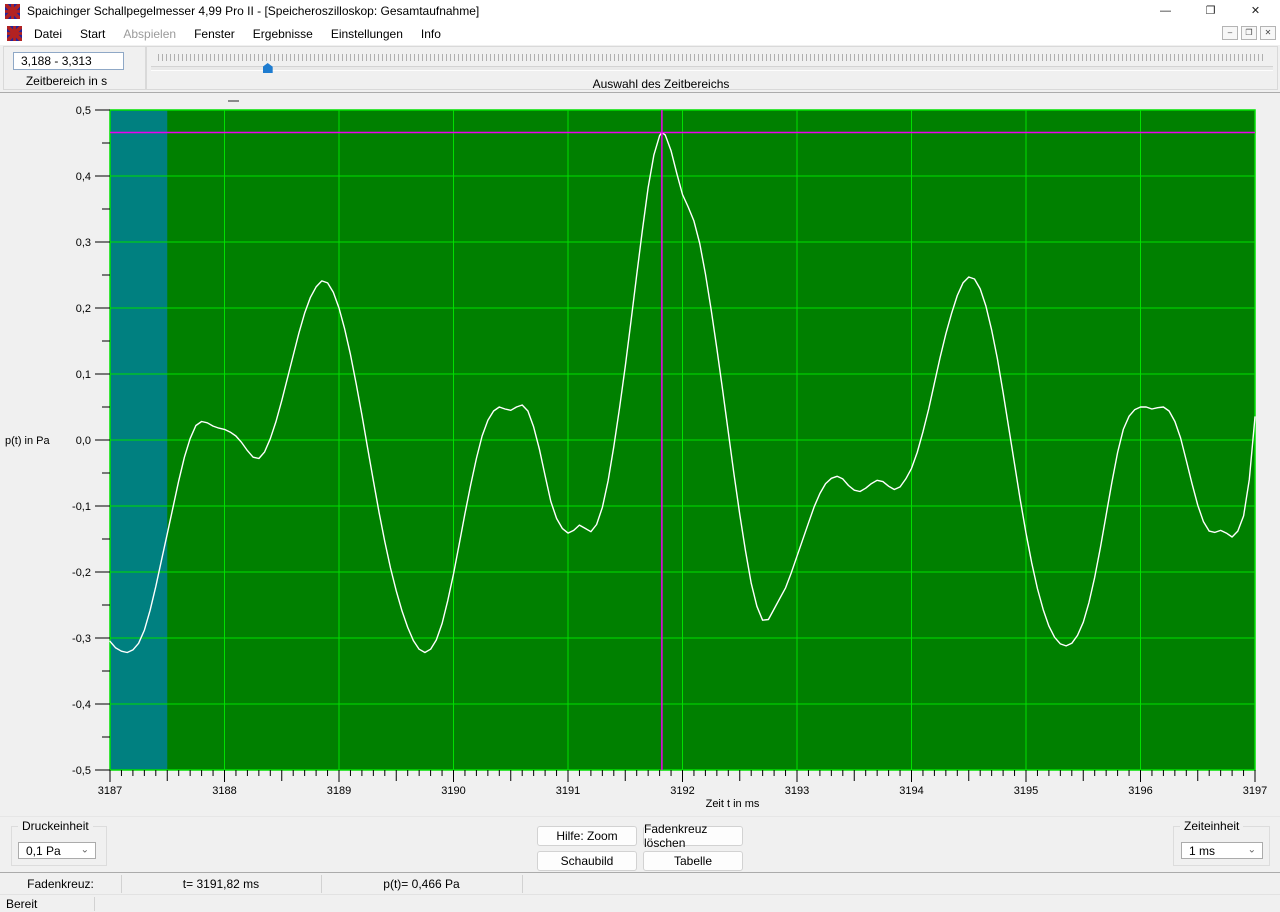 Image resolution: width=1280 pixels, height=912 pixels. Describe the element at coordinates (83, 243) in the screenshot. I see `svg-text: 0,3` at that location.